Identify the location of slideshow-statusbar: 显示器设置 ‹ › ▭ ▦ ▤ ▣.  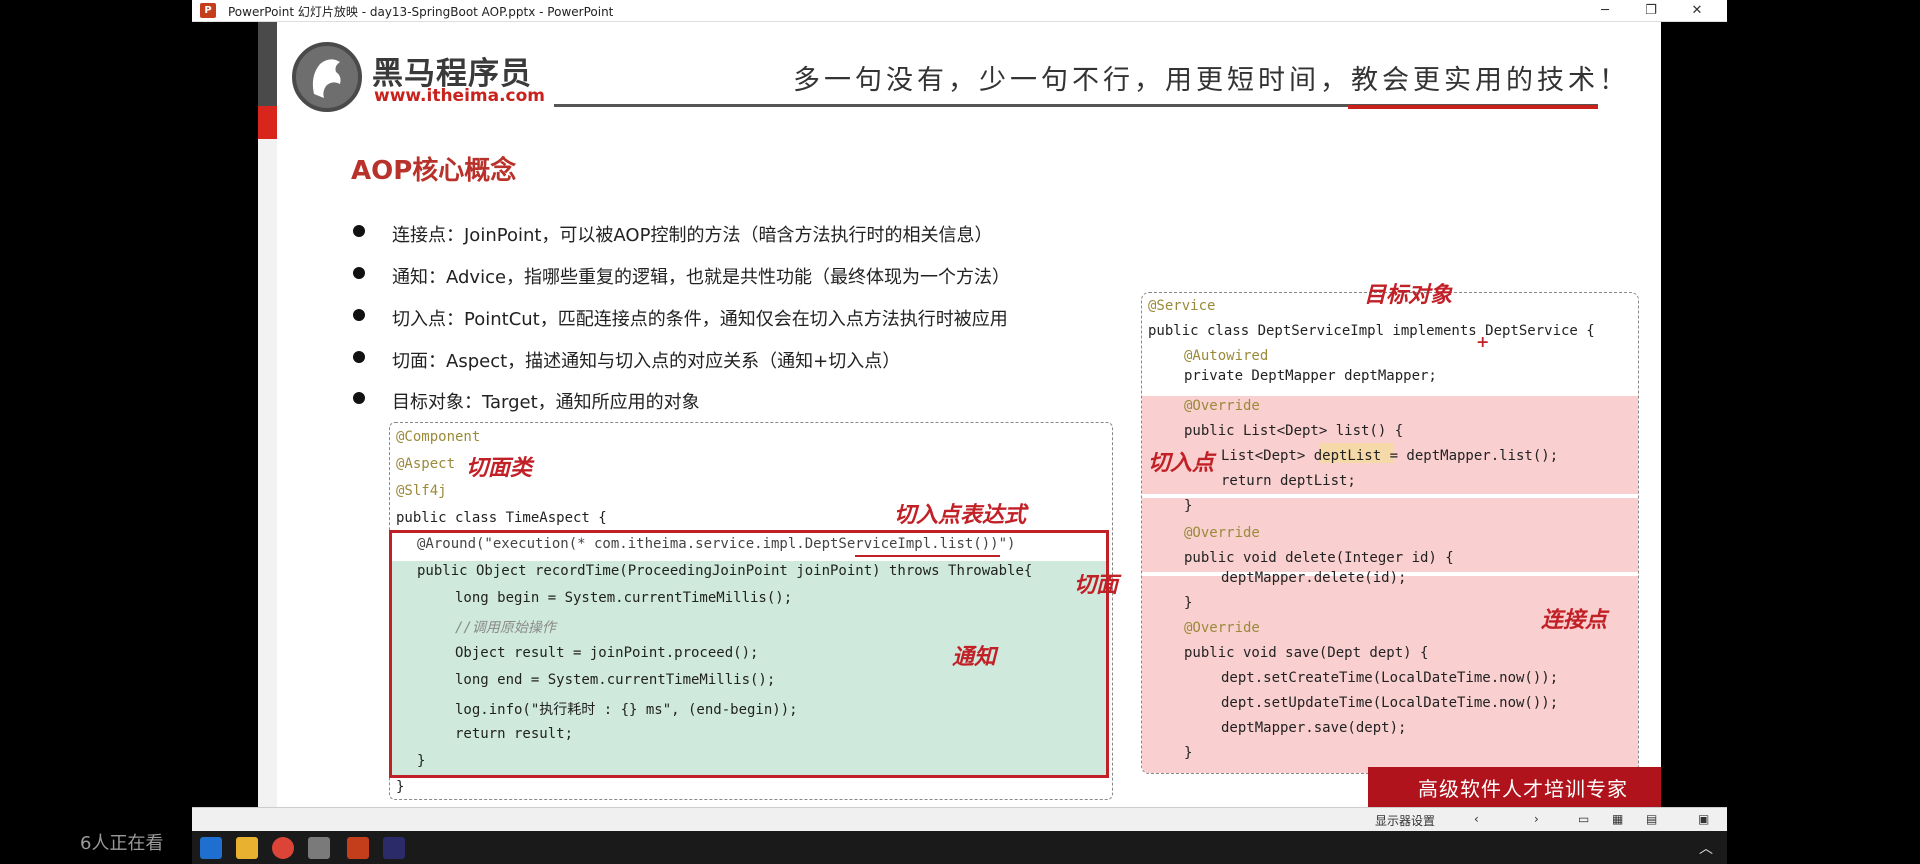
(959, 819).